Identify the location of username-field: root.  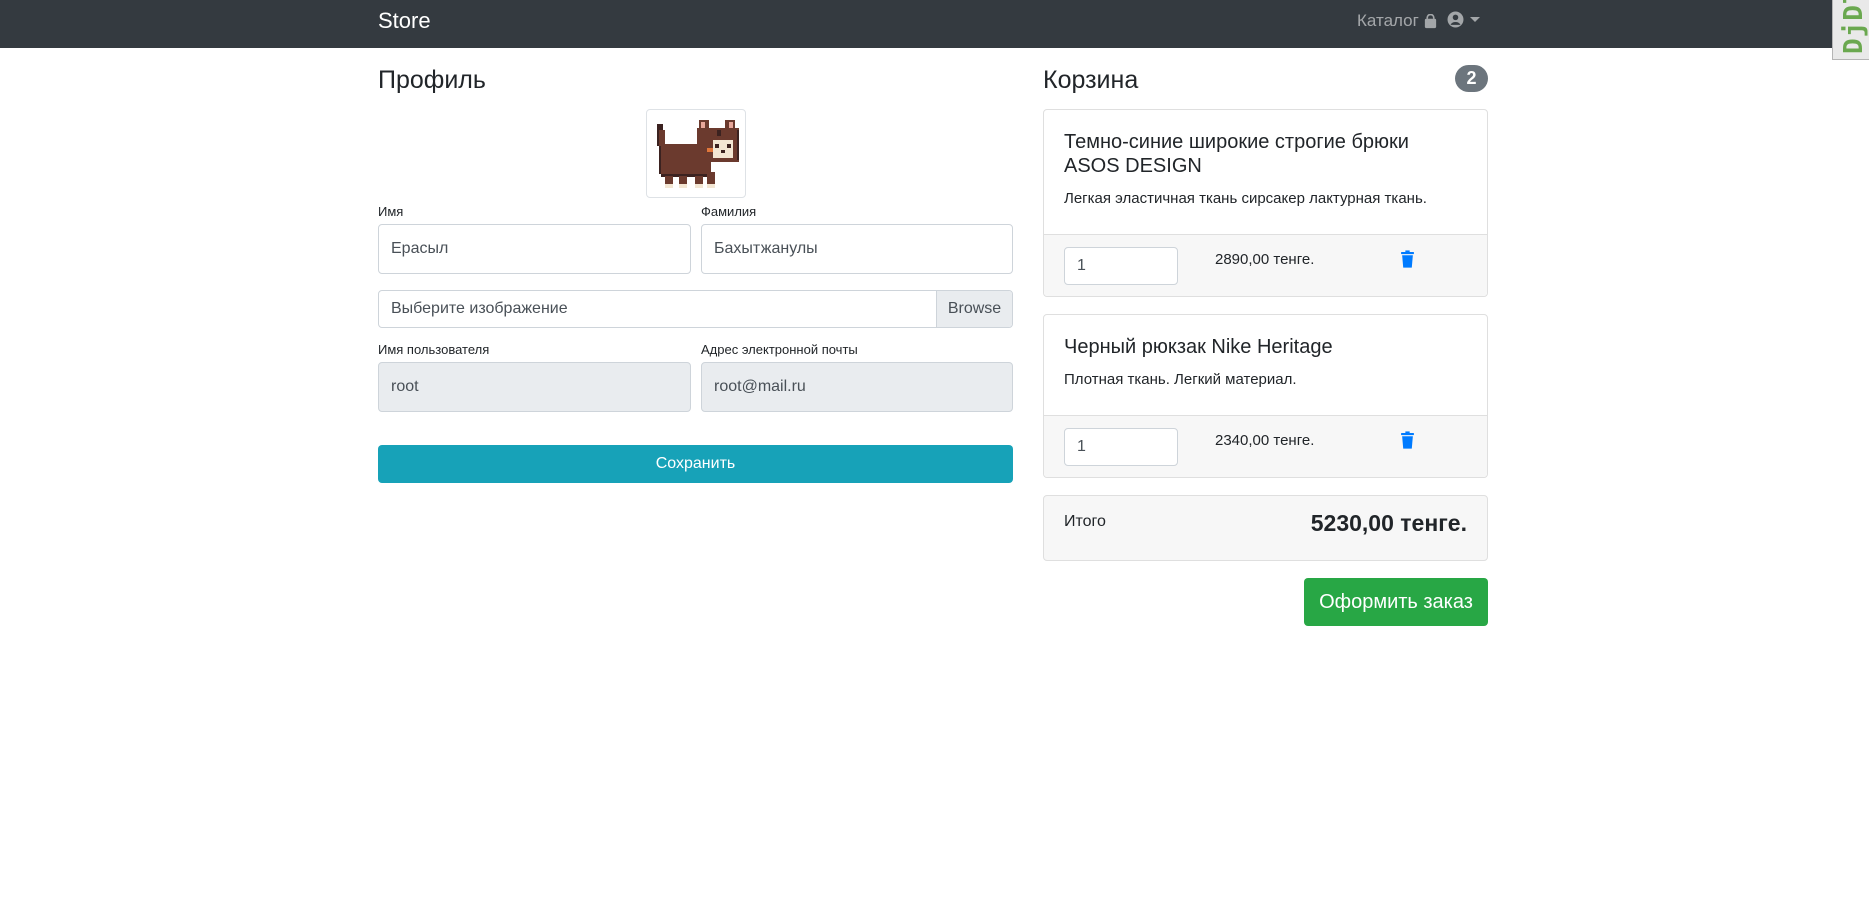
(534, 387).